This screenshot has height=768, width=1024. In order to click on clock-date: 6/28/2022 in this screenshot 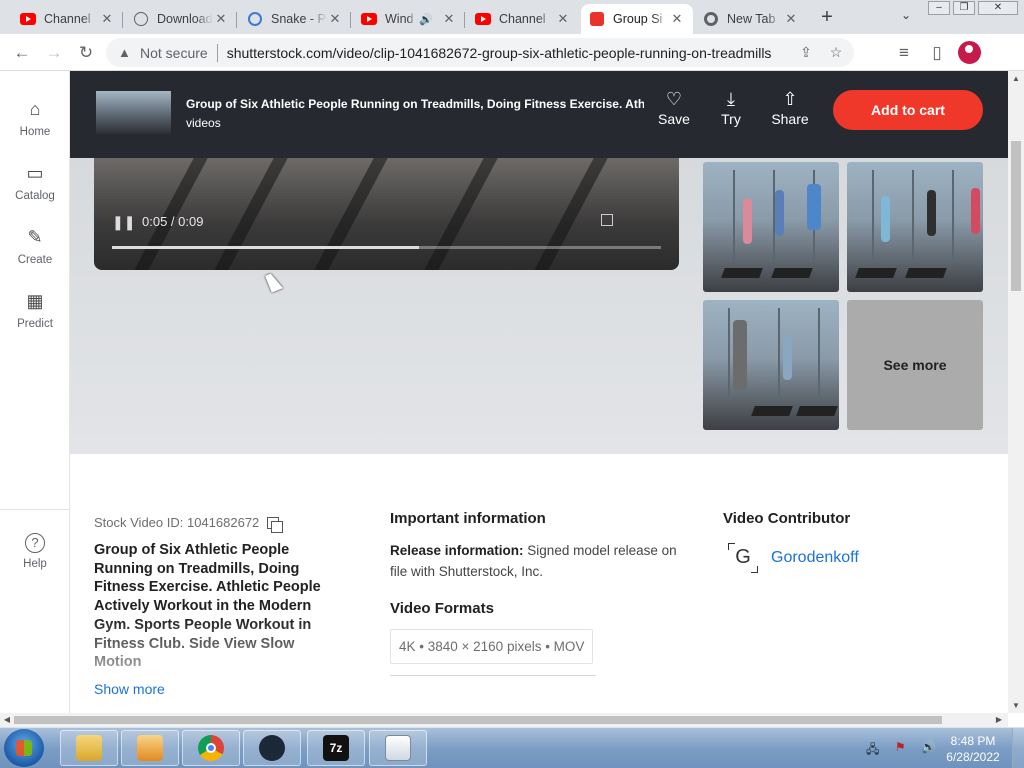, I will do `click(973, 757)`.